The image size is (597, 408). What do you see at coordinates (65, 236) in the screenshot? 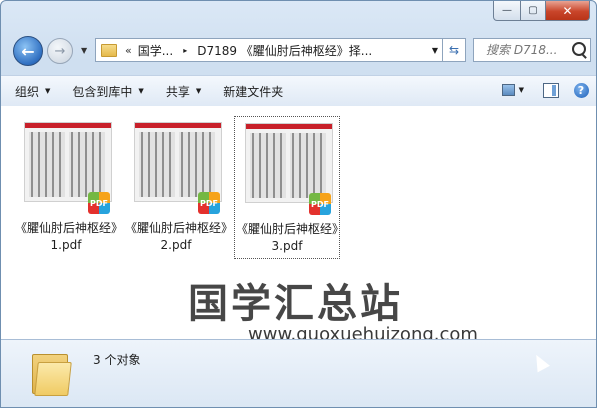
I see `file-name: 《臞仙肘后神枢经》1.pdf` at bounding box center [65, 236].